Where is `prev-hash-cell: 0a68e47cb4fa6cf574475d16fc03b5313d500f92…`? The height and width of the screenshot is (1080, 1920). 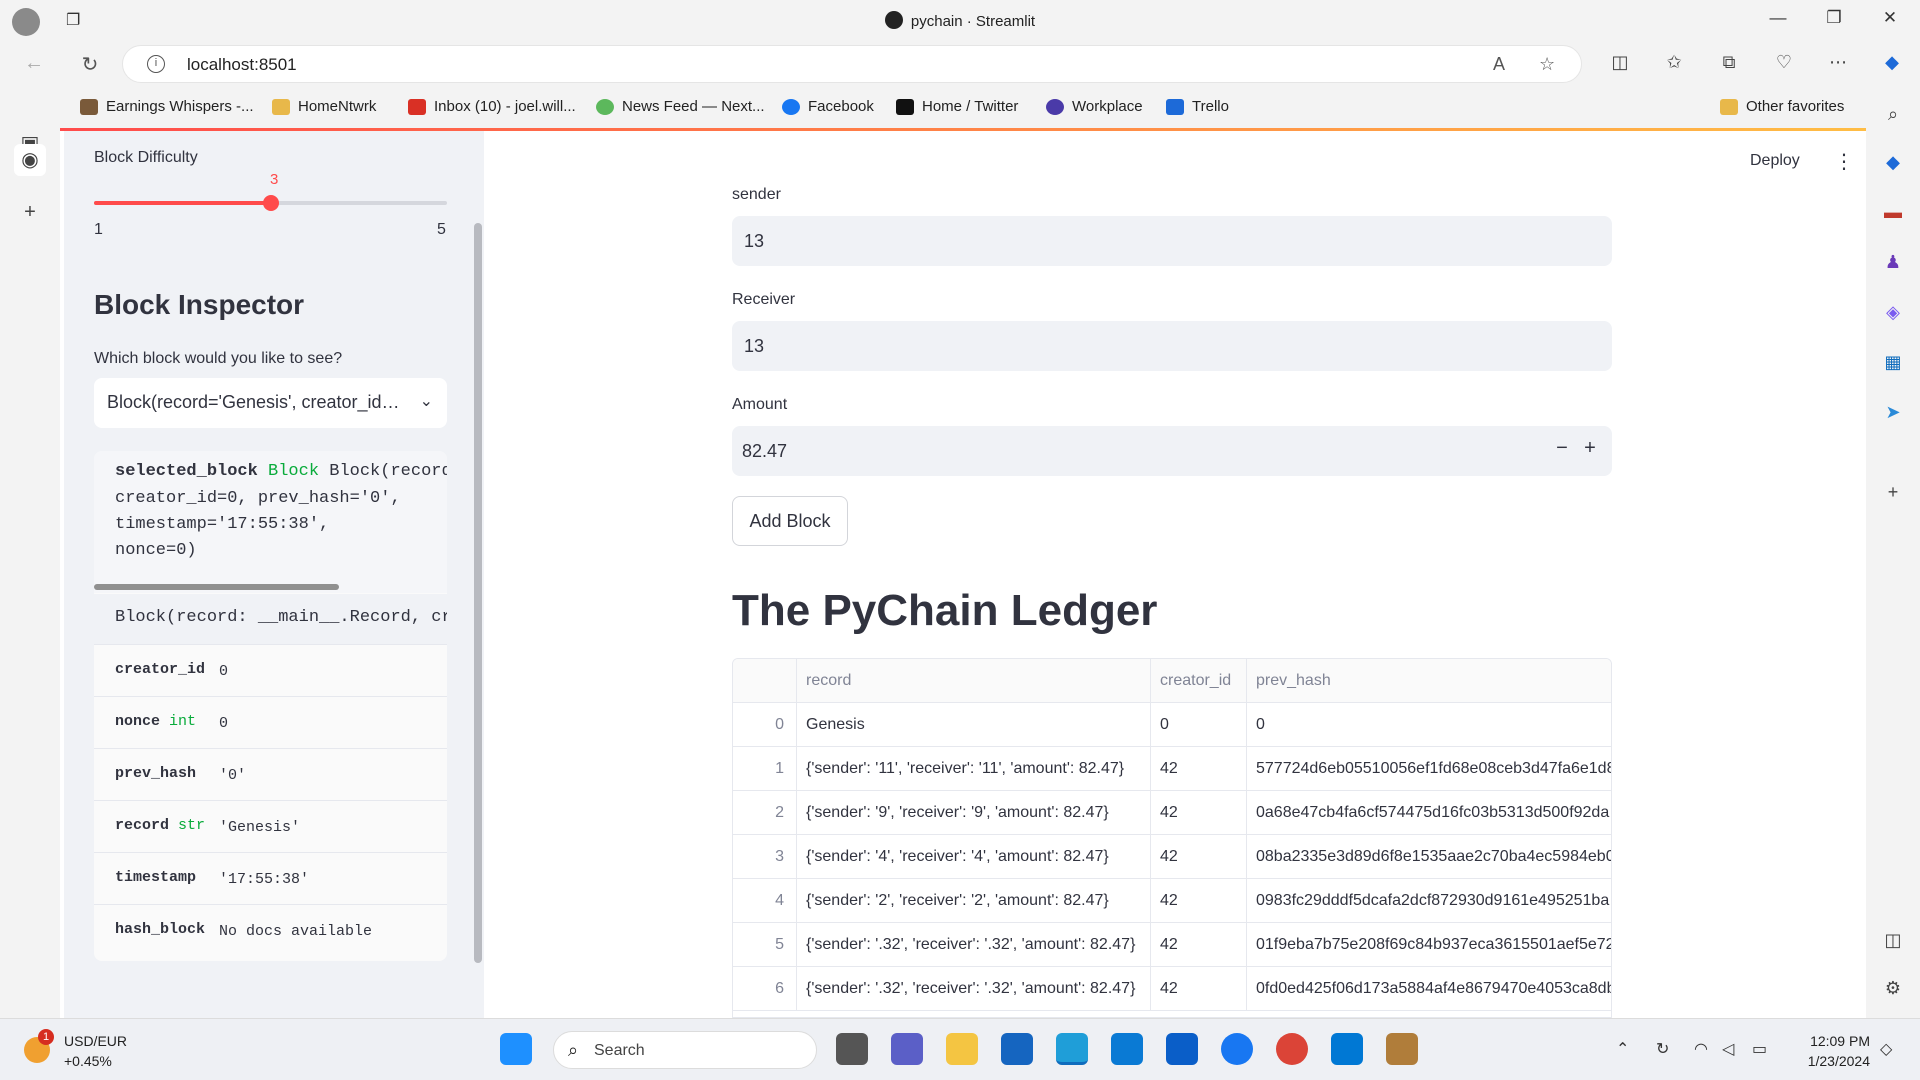
prev-hash-cell: 0a68e47cb4fa6cf574475d16fc03b5313d500f92… is located at coordinates (1429, 813).